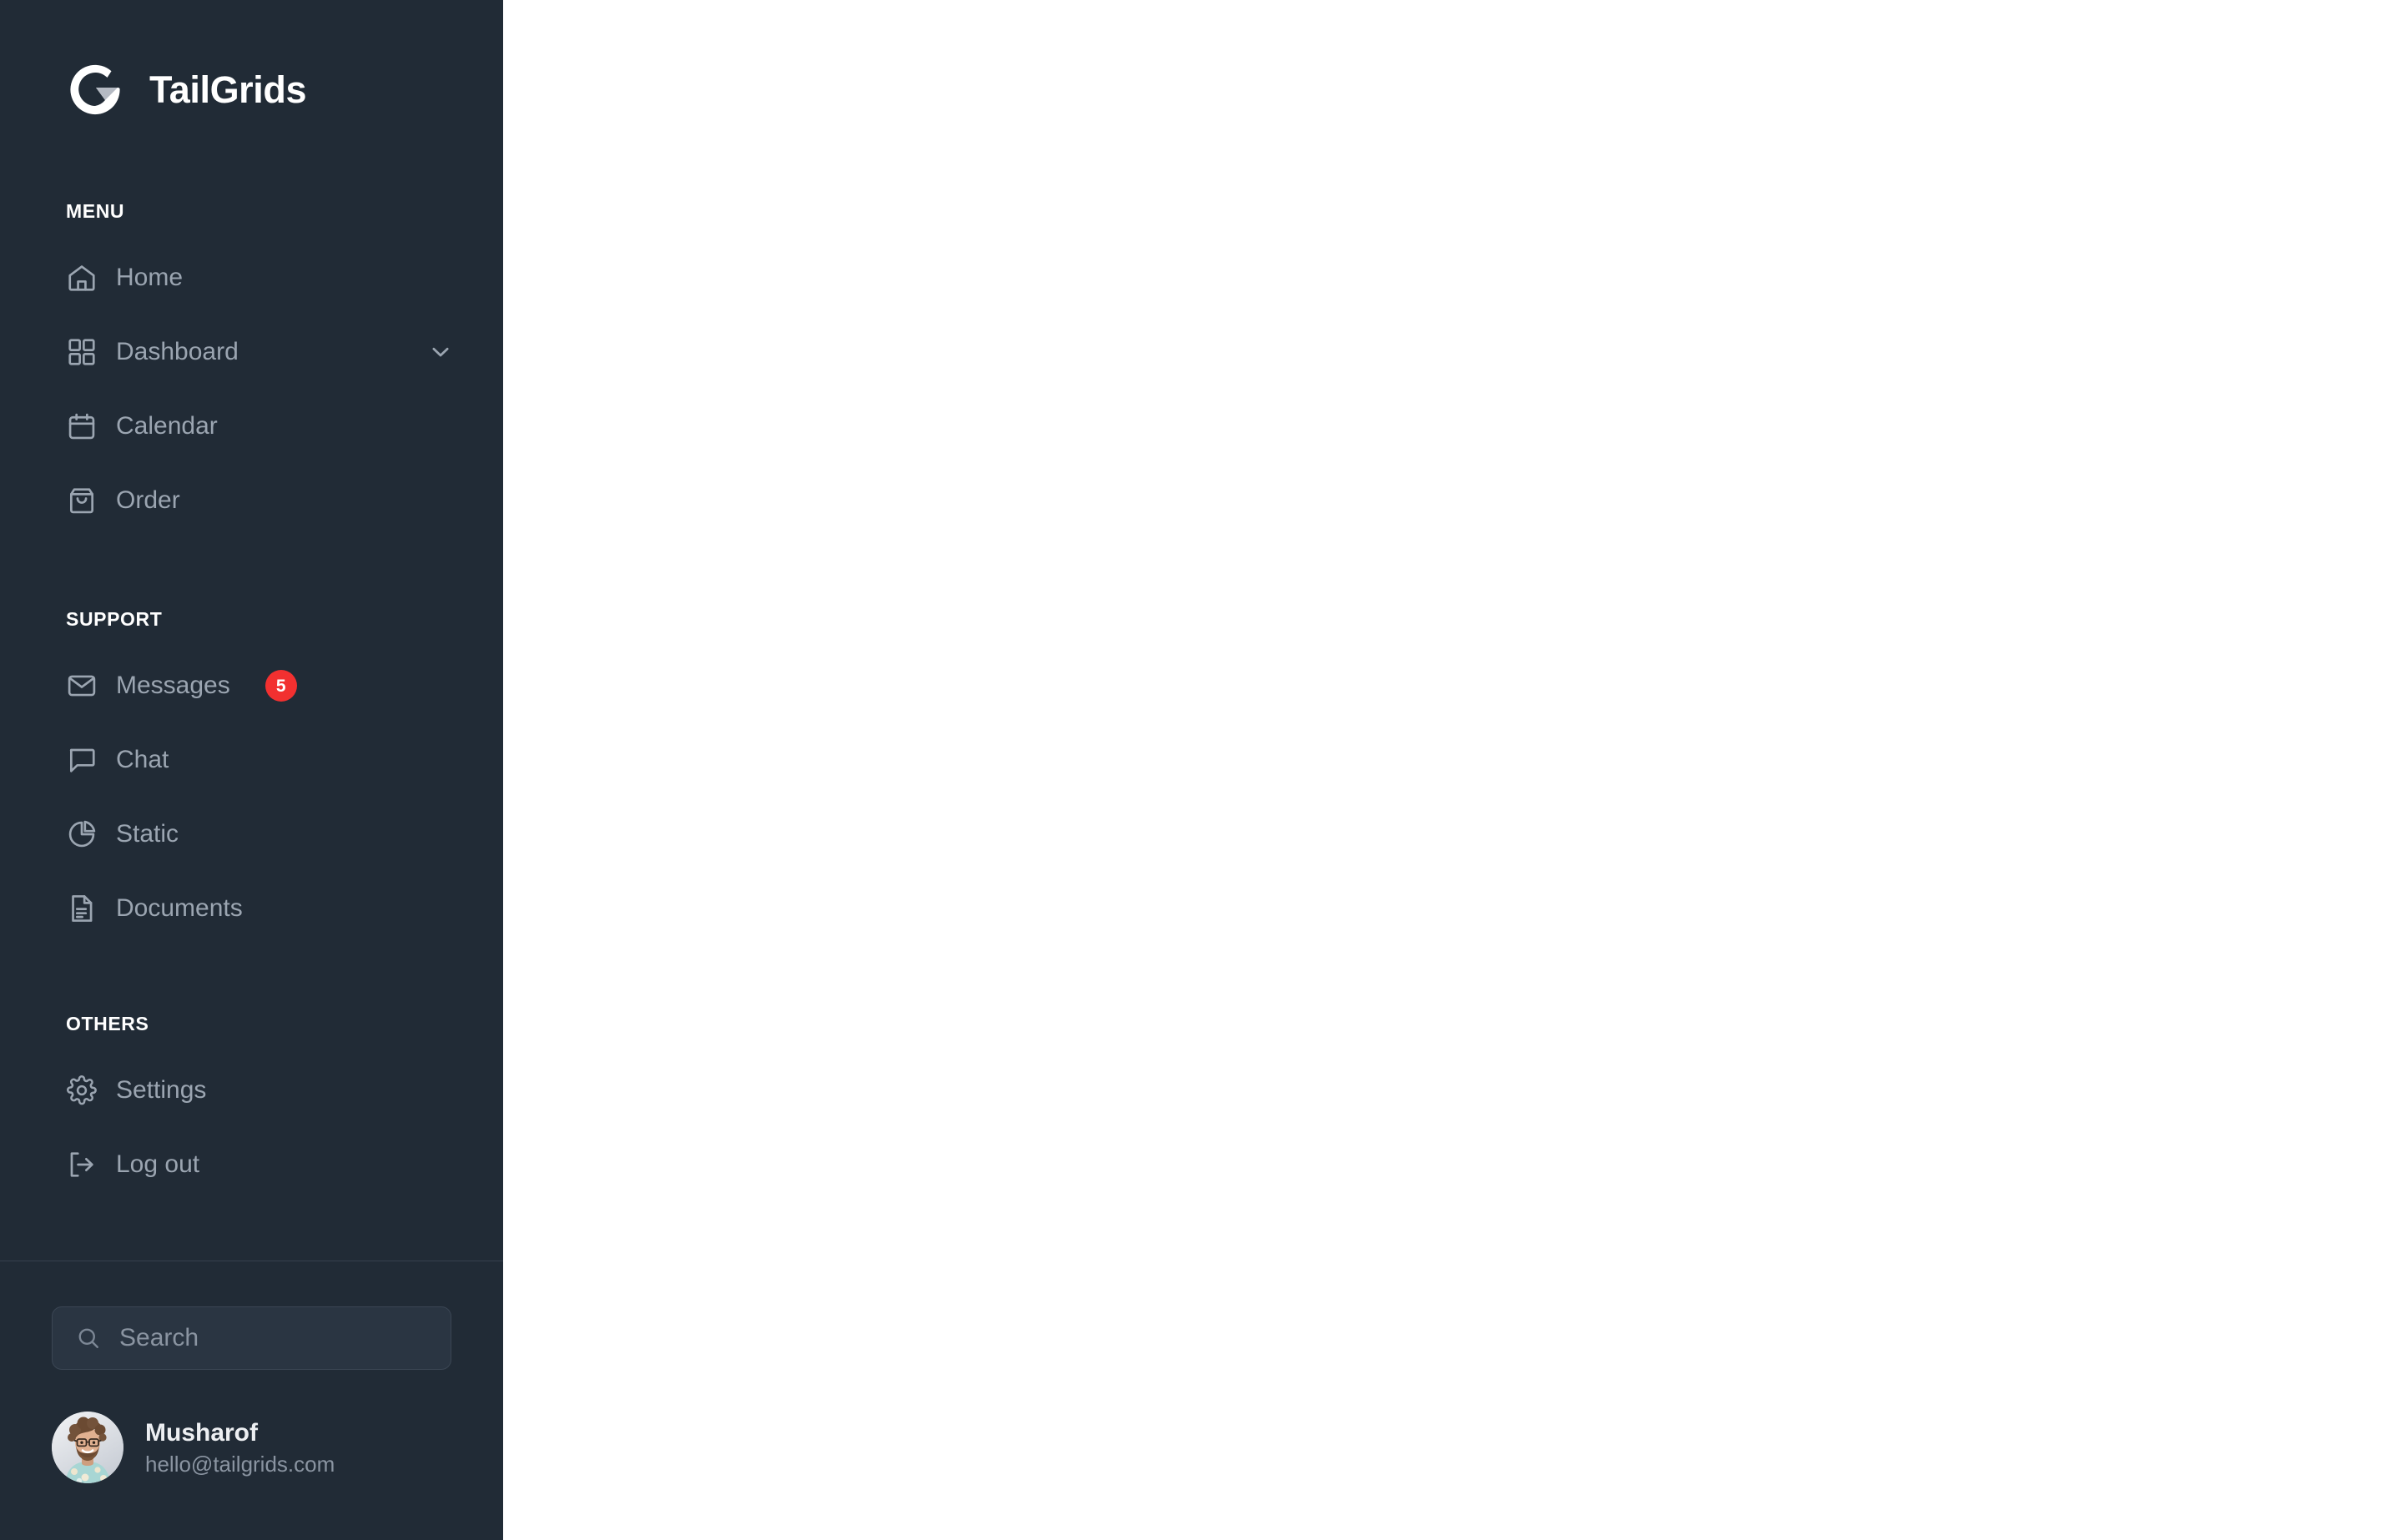  What do you see at coordinates (252, 389) in the screenshot?
I see `nav-list-menu: Home Dashboard Calendar Order` at bounding box center [252, 389].